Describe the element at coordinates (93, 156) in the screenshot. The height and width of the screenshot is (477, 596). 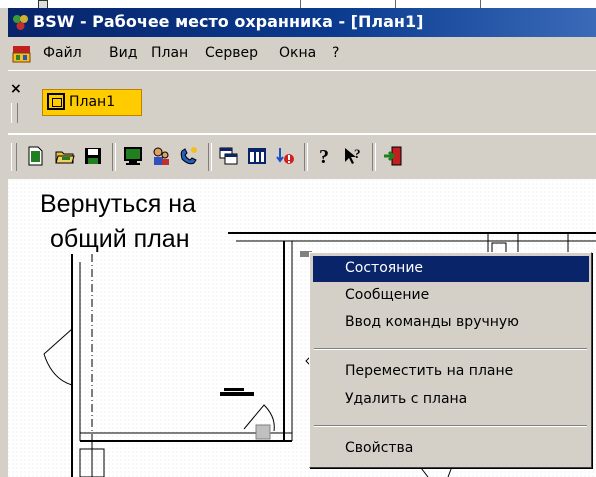
I see `save-icon` at that location.